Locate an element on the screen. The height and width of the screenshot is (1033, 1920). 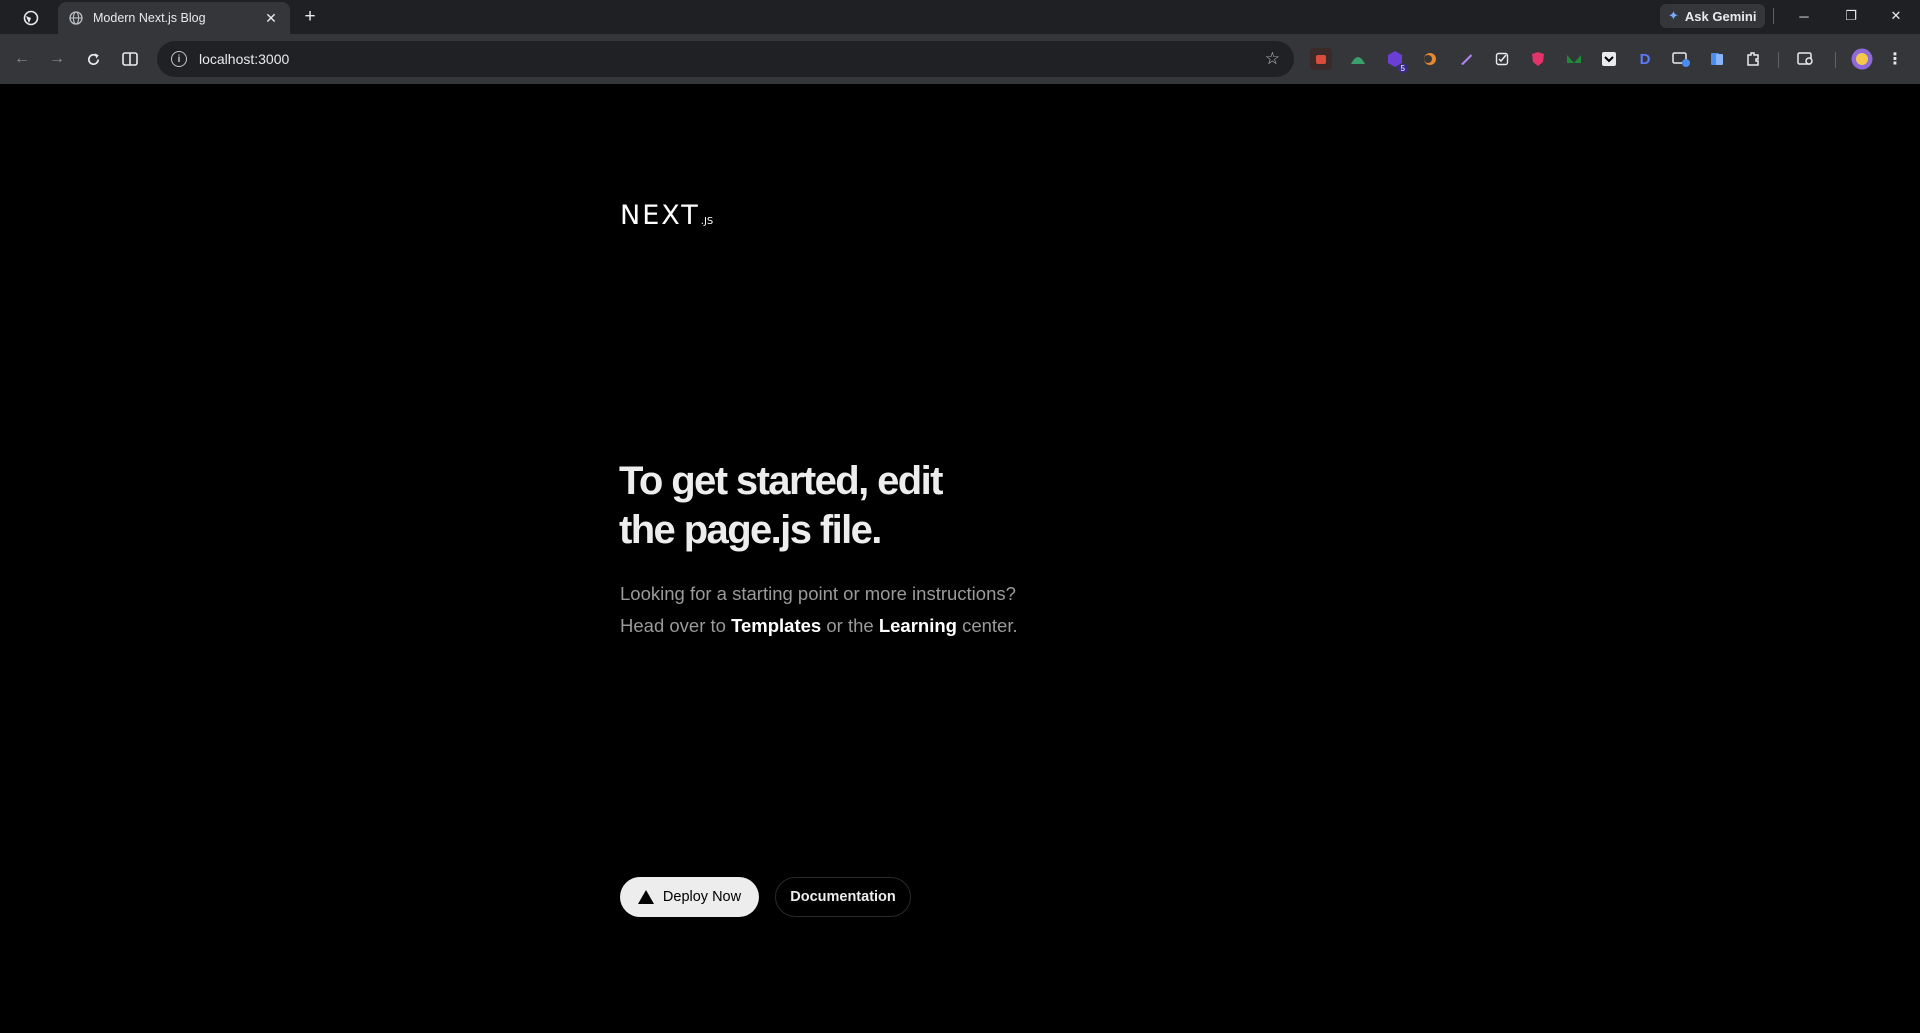
tab-search-icon is located at coordinates (31, 18).